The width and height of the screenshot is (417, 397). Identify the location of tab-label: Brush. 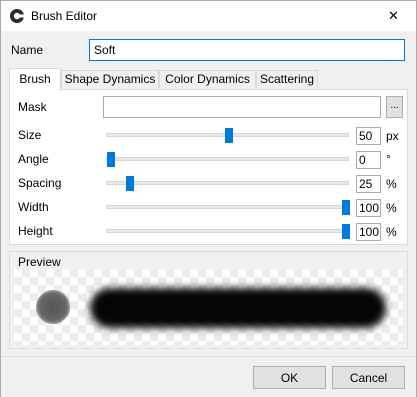
(35, 79).